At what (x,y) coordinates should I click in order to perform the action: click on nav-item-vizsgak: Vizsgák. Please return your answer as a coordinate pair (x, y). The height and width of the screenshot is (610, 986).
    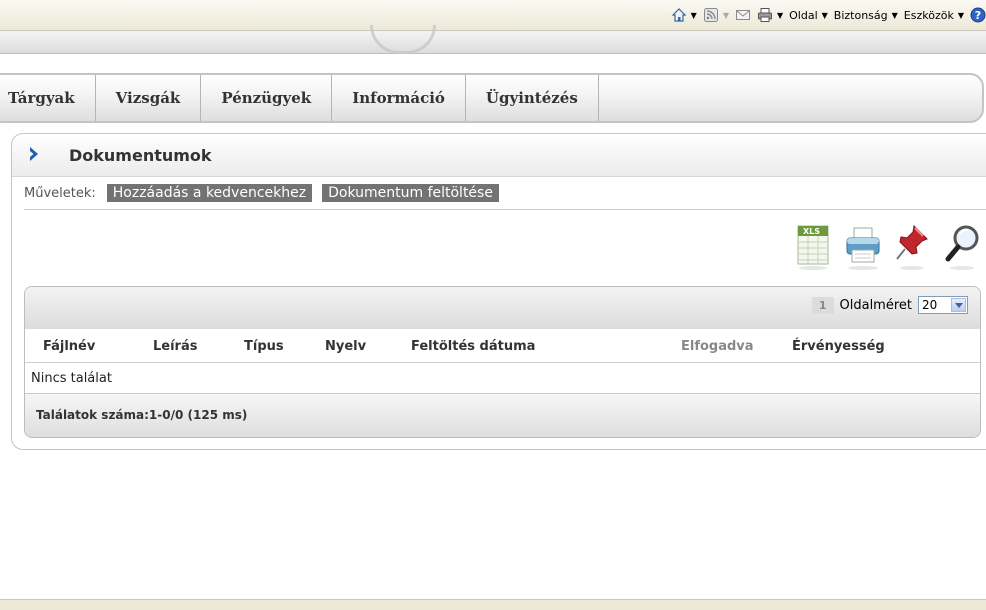
    Looking at the image, I should click on (149, 98).